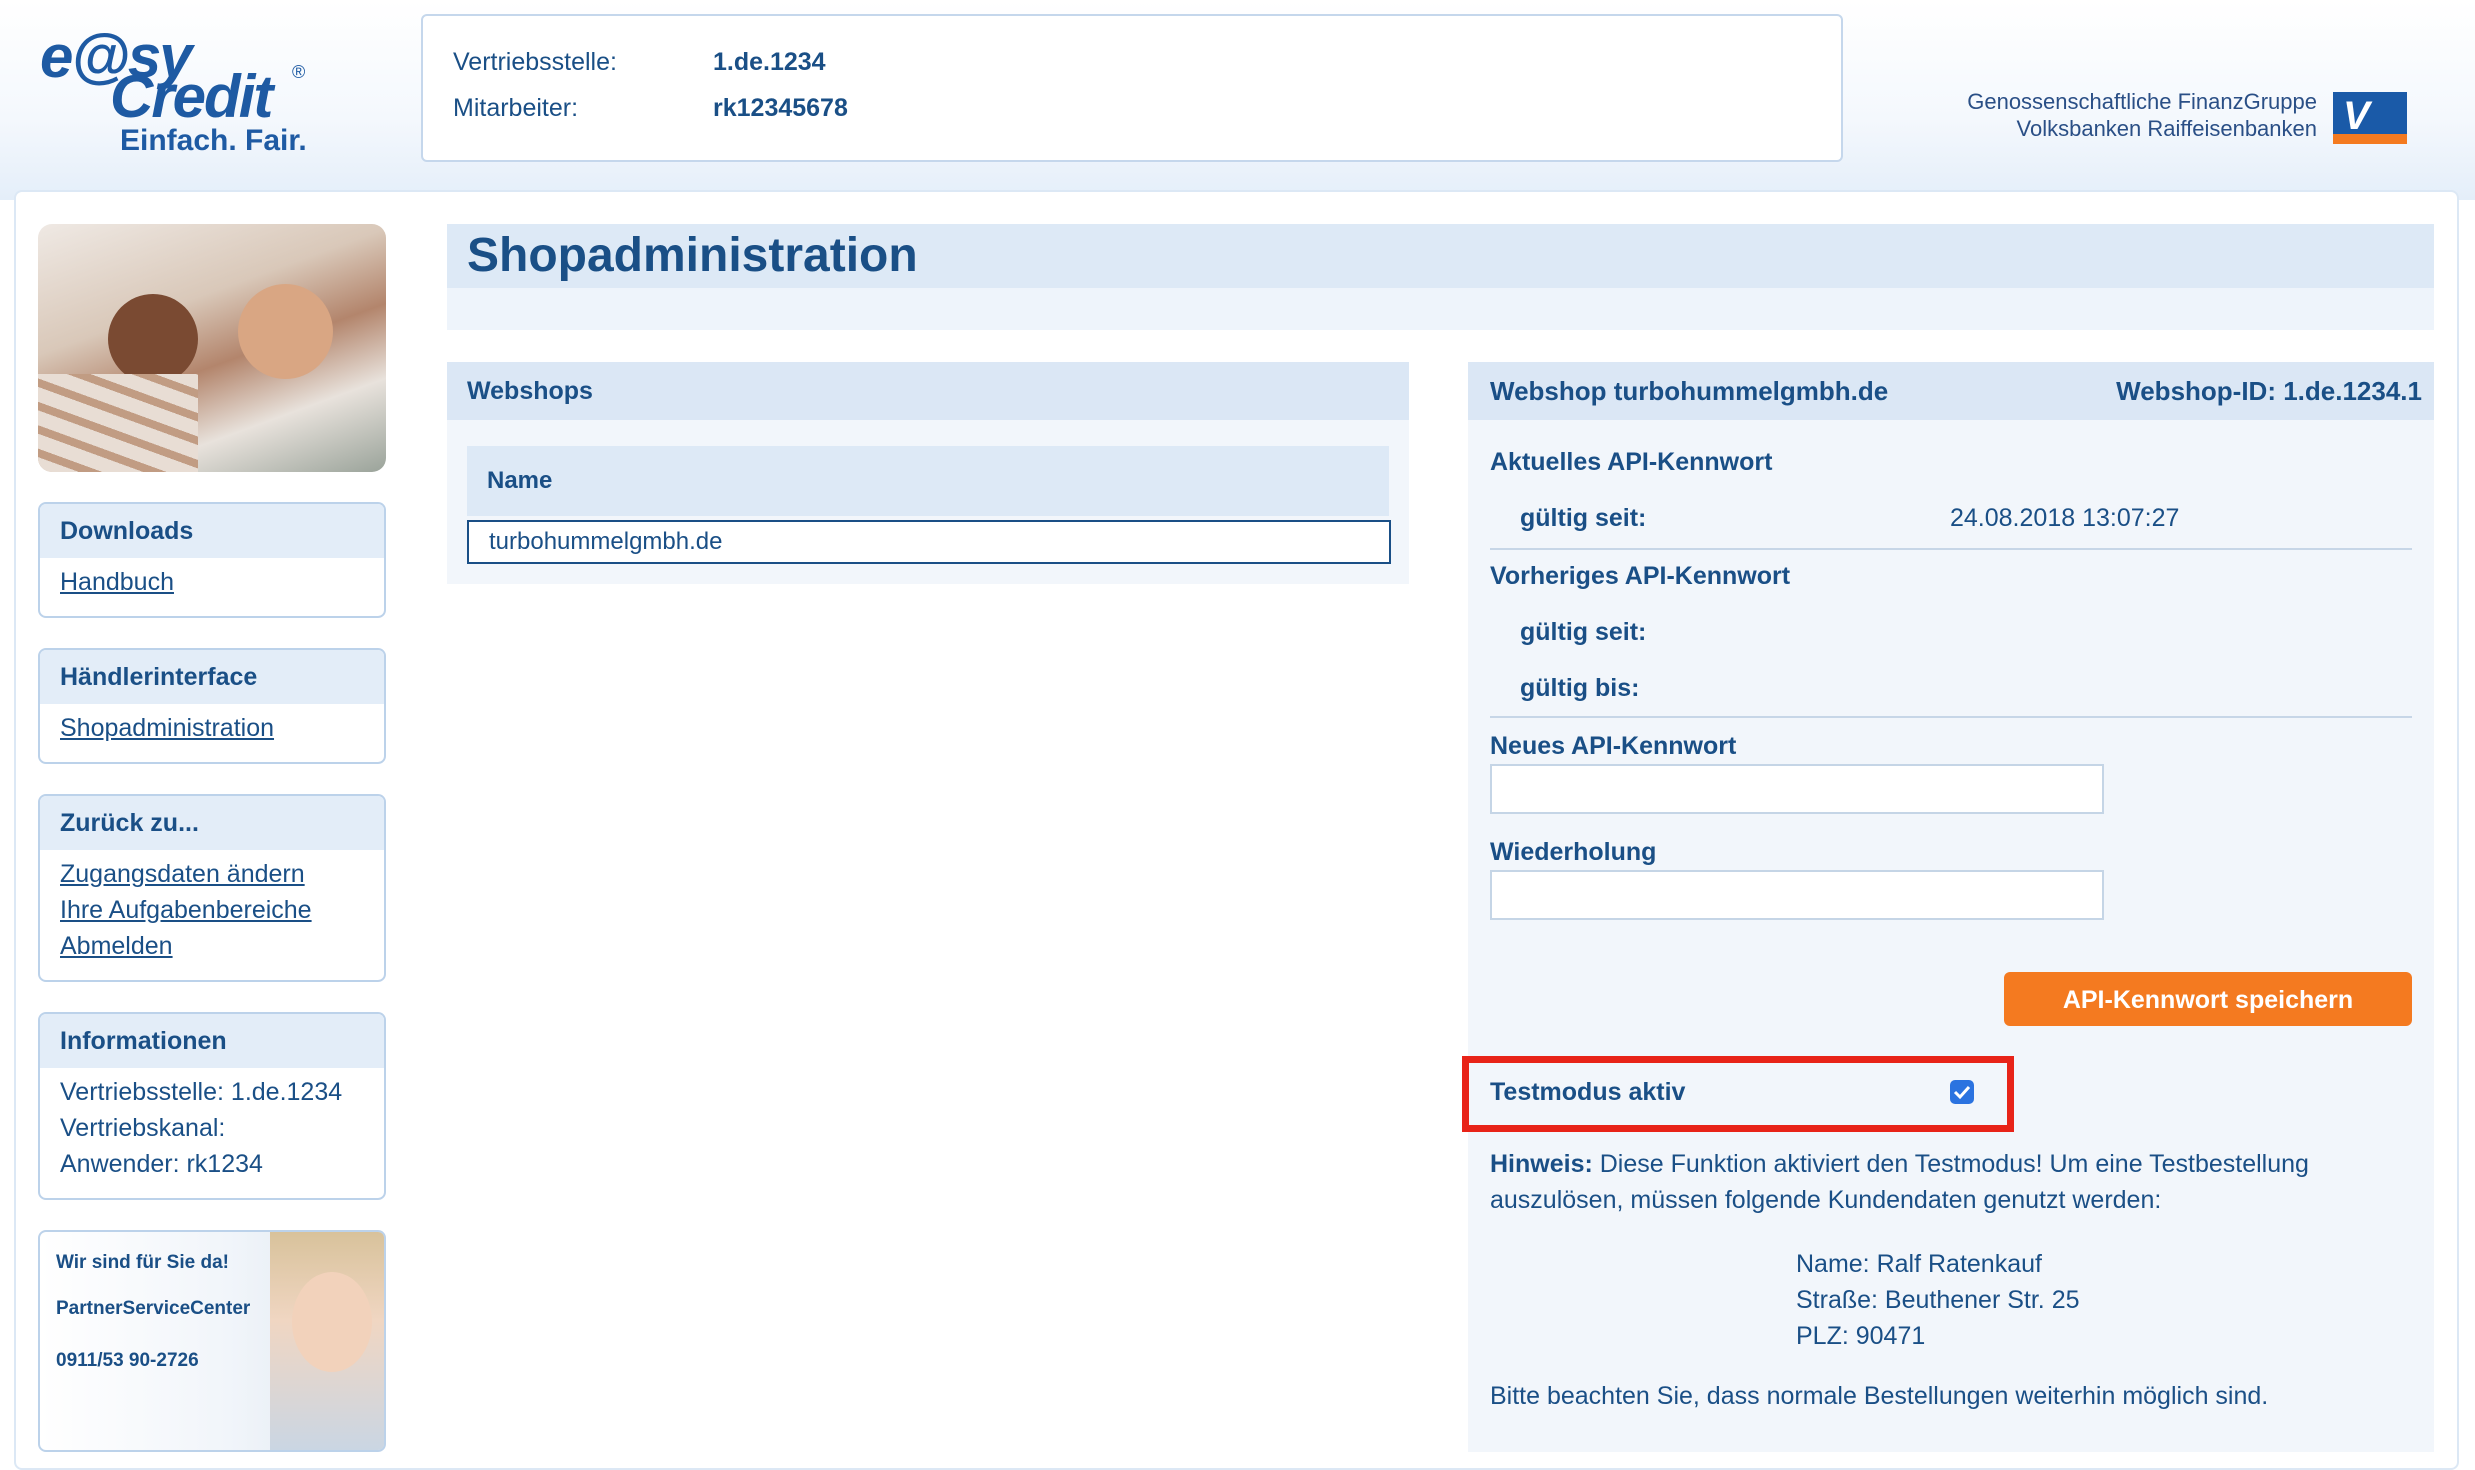 The image size is (2475, 1470). What do you see at coordinates (535, 62) in the screenshot?
I see `vertriebsstelle-label: Vertriebsstelle:` at bounding box center [535, 62].